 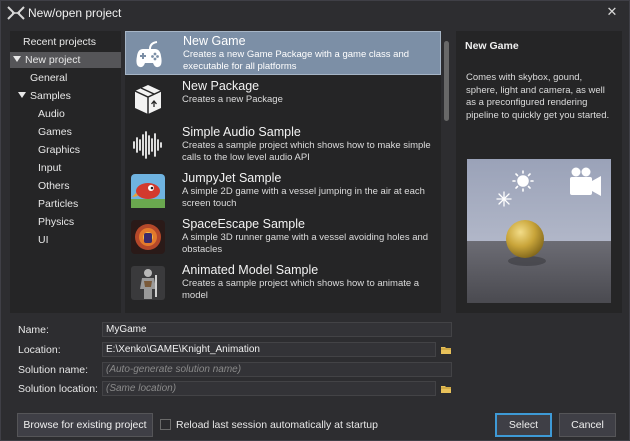 I want to click on tree-item-label: Samples, so click(x=50, y=96).